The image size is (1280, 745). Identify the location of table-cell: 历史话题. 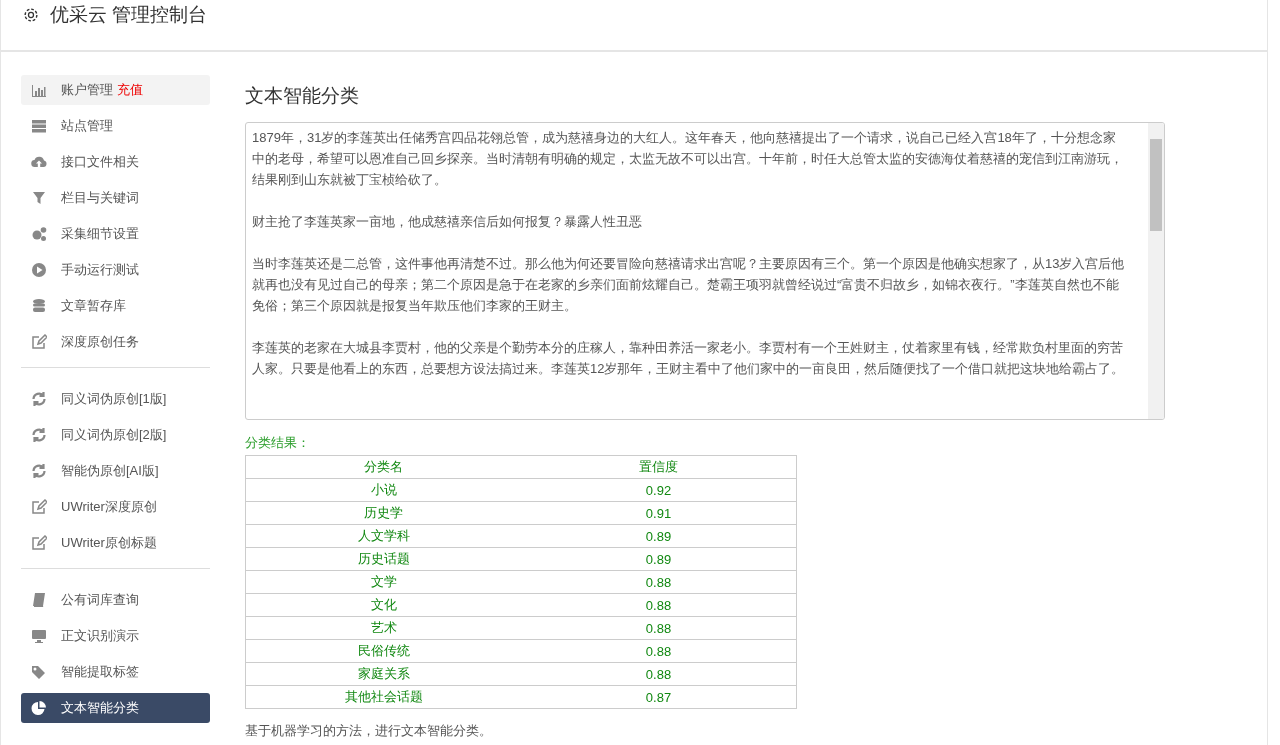
(383, 559).